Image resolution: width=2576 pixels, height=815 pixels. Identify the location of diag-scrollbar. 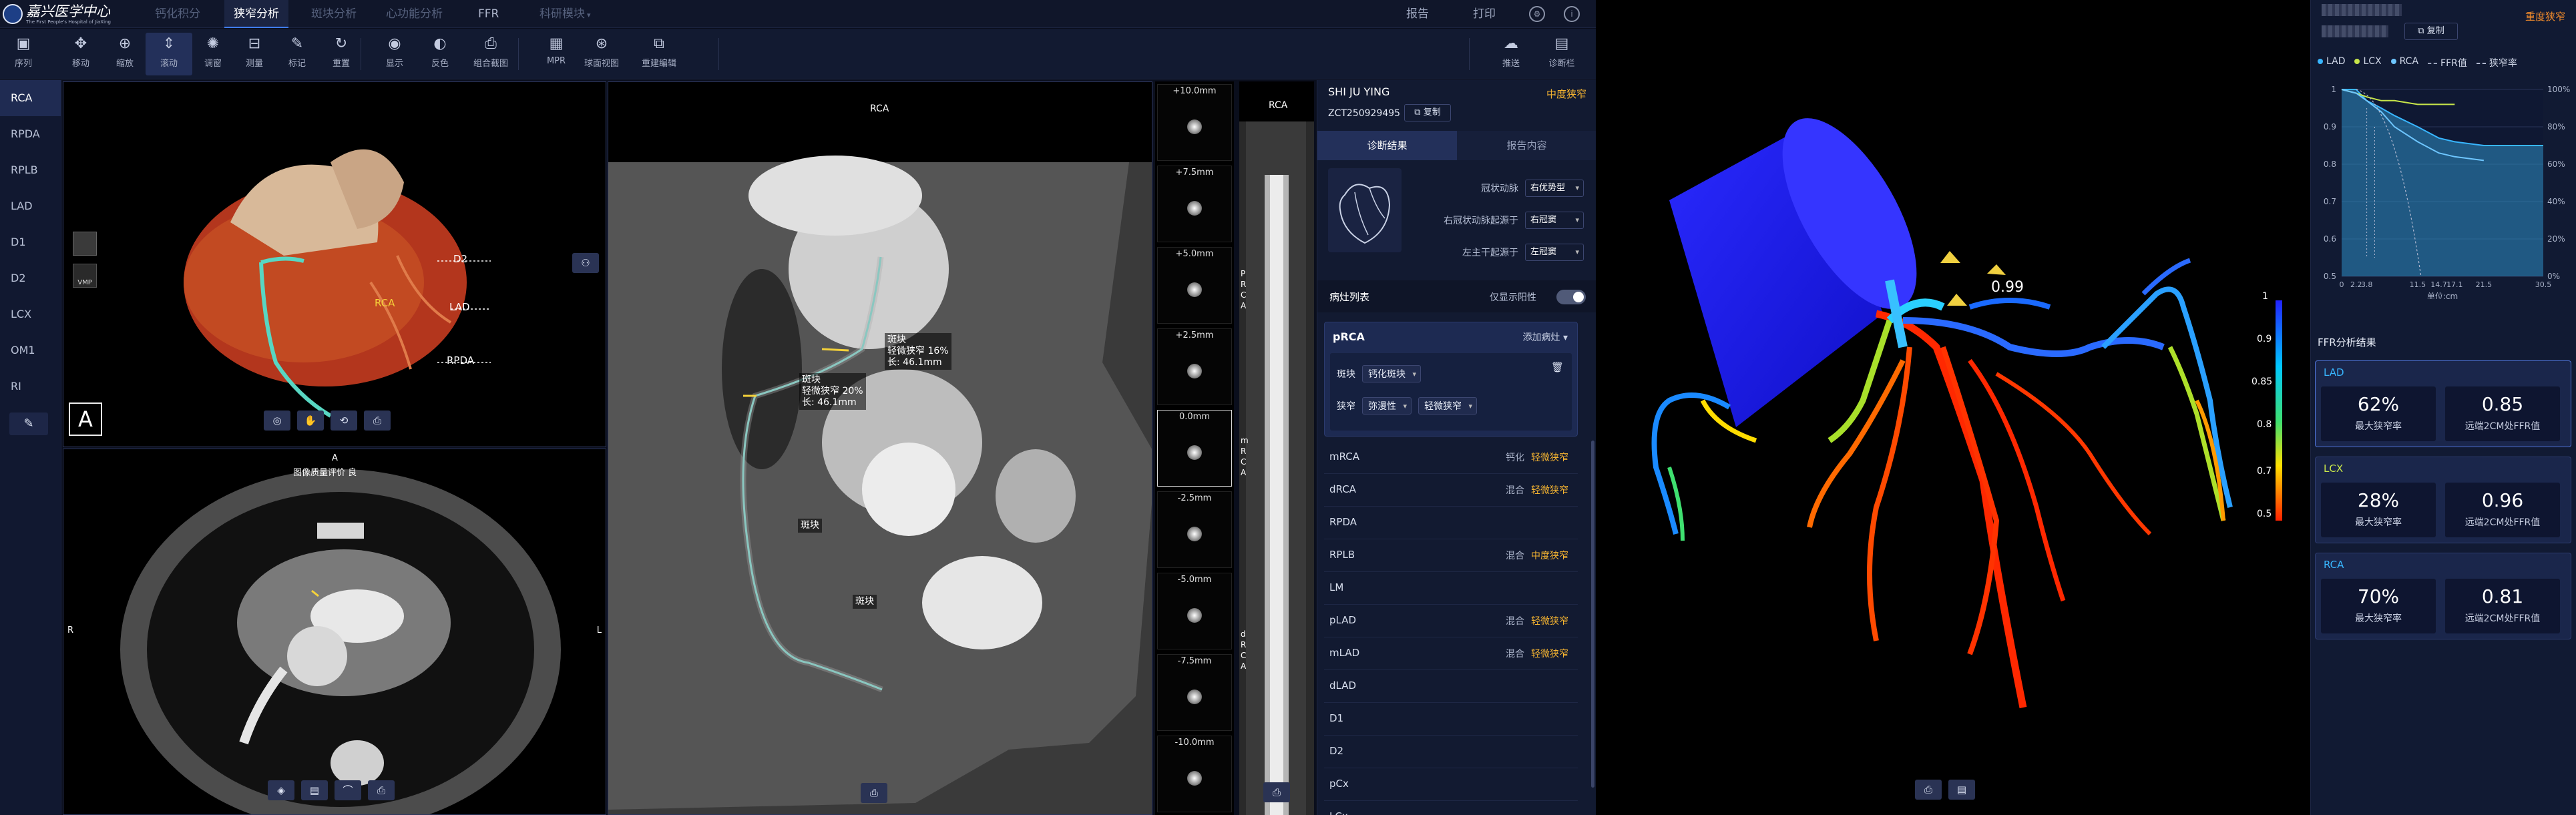
(1593, 614).